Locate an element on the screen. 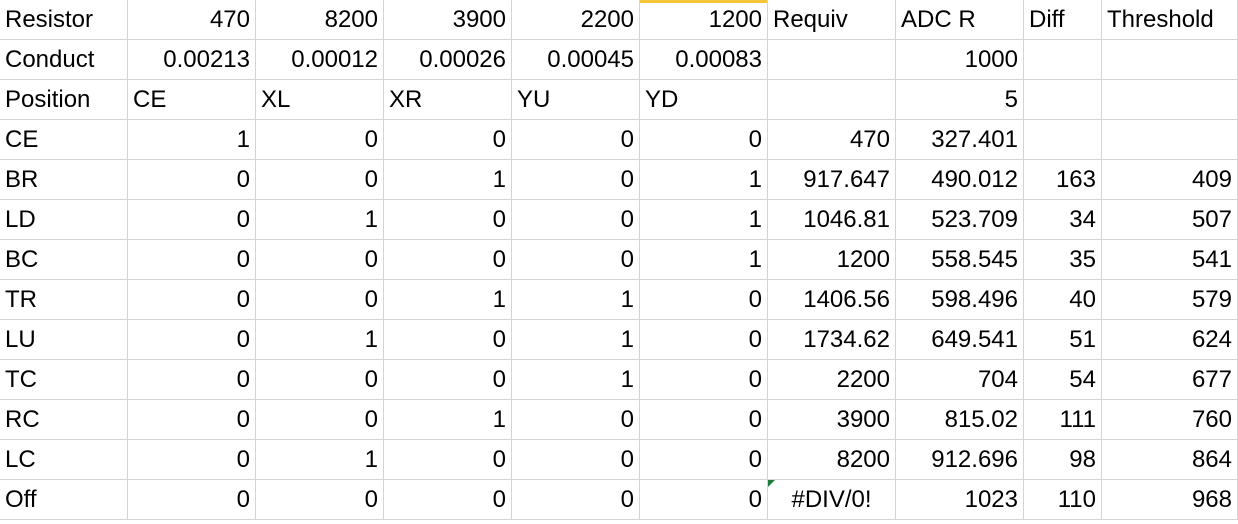  cell-b12: 0 is located at coordinates (192, 460).